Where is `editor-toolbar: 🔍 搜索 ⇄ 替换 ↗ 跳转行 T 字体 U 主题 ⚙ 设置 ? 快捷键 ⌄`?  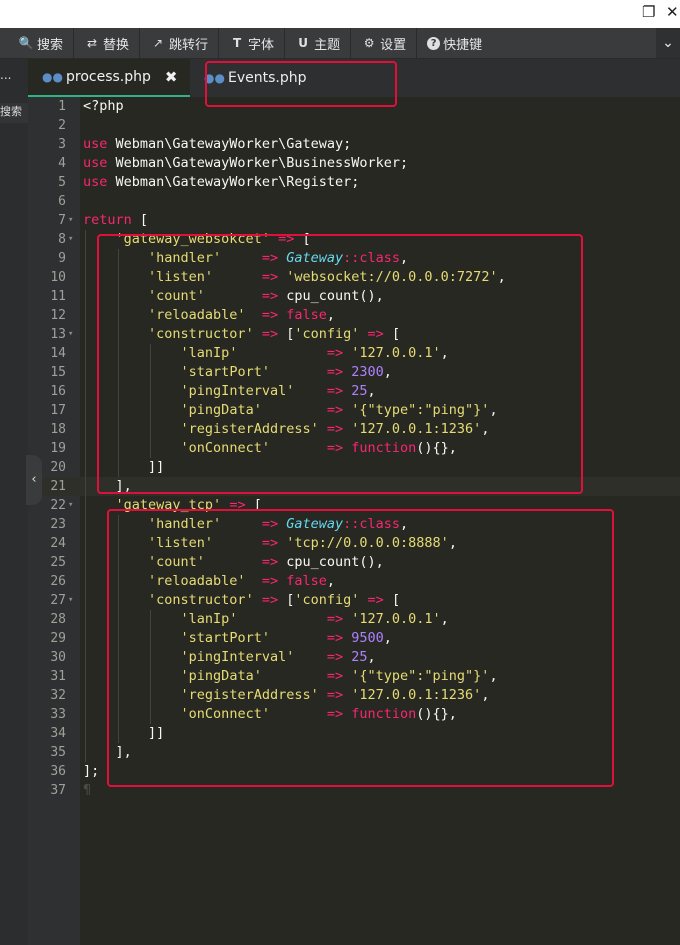 editor-toolbar: 🔍 搜索 ⇄ 替换 ↗ 跳转行 T 字体 U 主题 ⚙ 设置 ? 快捷键 ⌄ is located at coordinates (340, 43).